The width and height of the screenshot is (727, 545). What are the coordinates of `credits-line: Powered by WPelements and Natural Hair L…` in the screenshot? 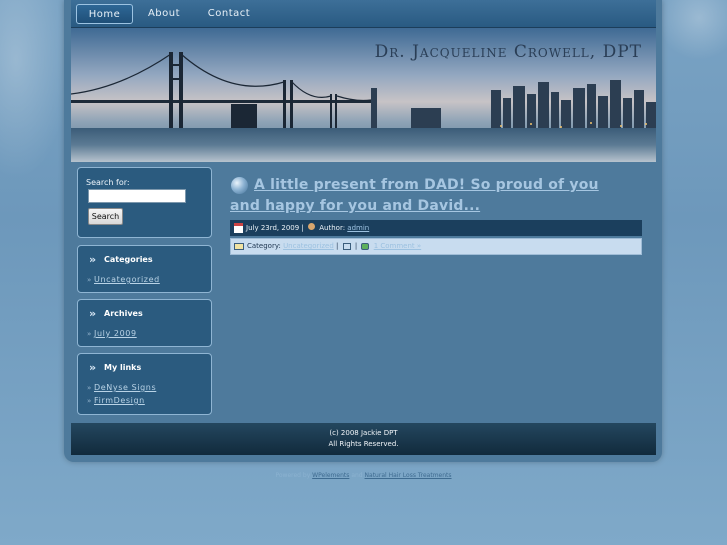 It's located at (363, 475).